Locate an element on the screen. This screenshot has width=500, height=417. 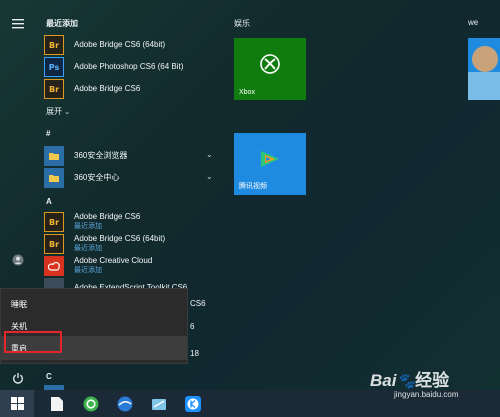
section-header-c: C is located at coordinates (49, 376).